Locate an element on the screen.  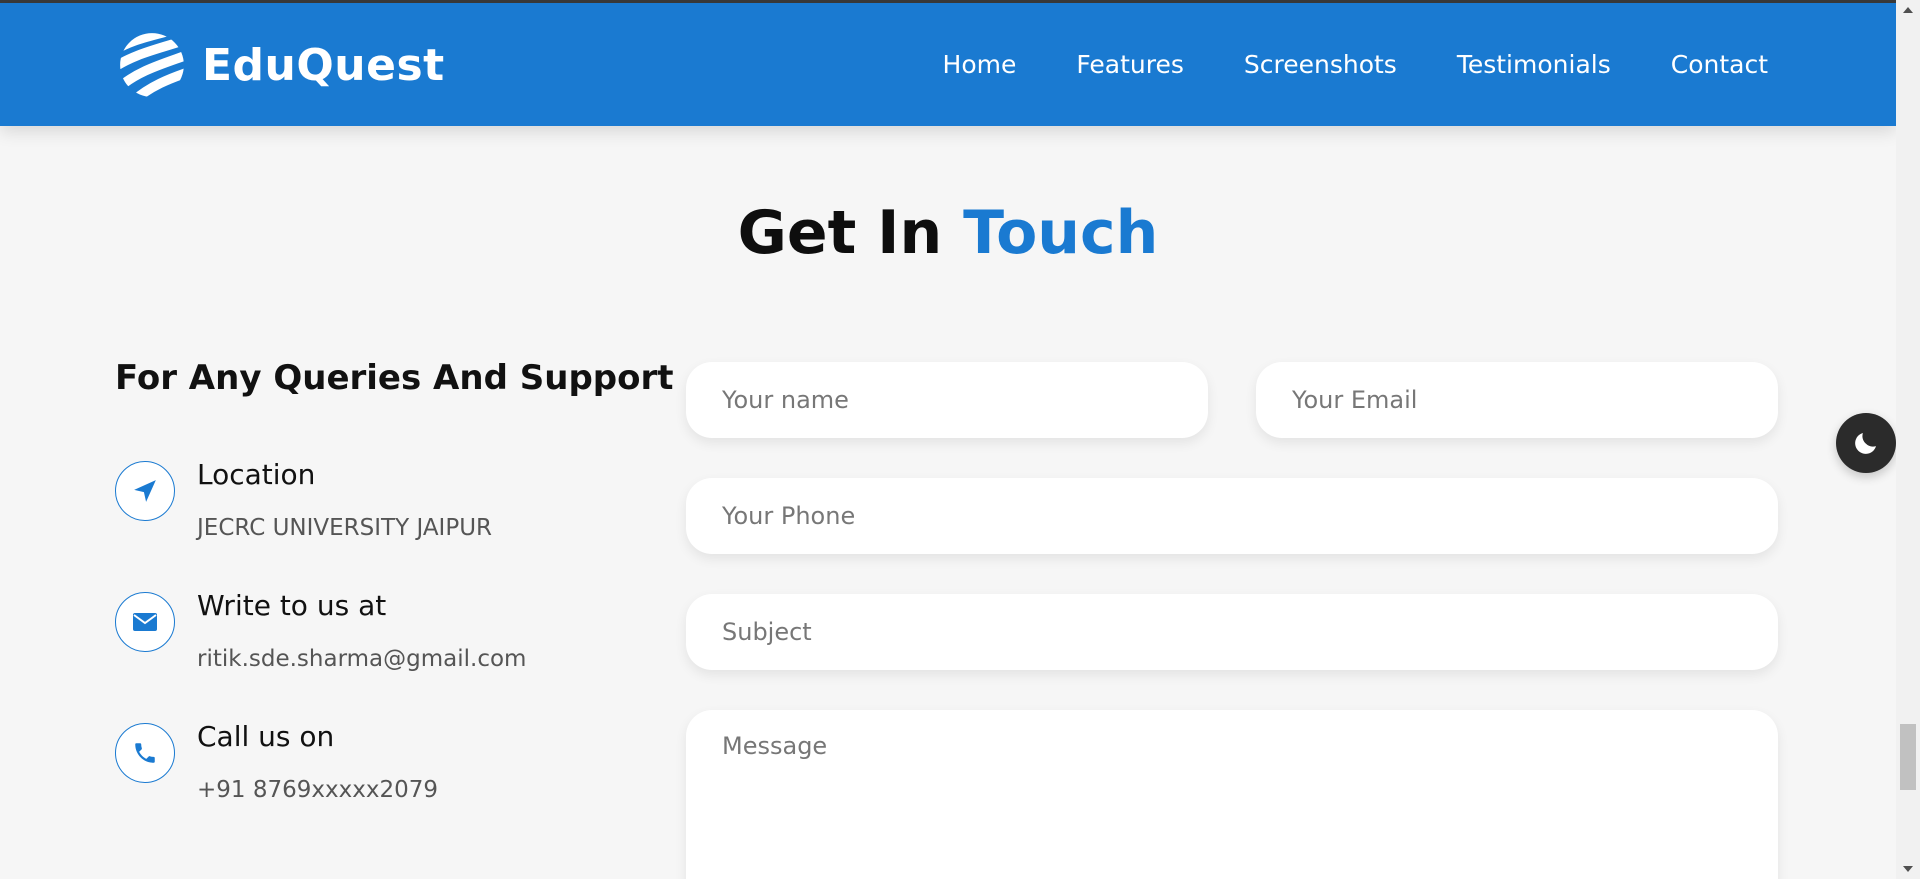
section-title-main: Get In is located at coordinates (850, 233).